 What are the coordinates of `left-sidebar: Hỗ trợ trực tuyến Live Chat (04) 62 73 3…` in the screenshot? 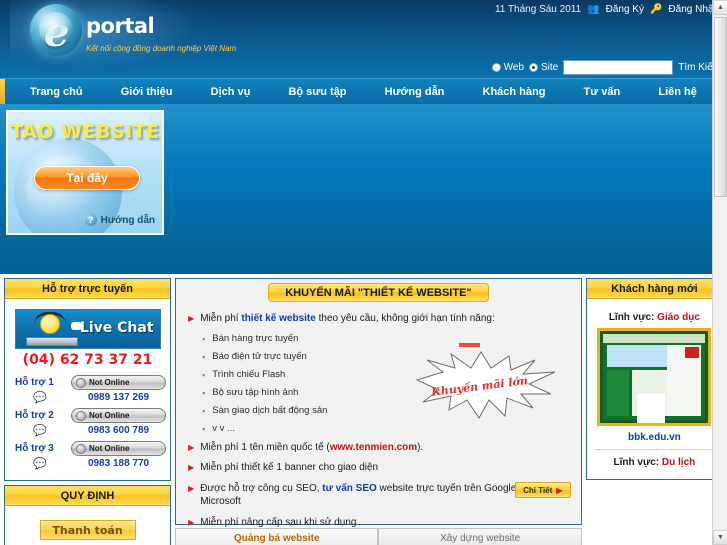 It's located at (88, 411).